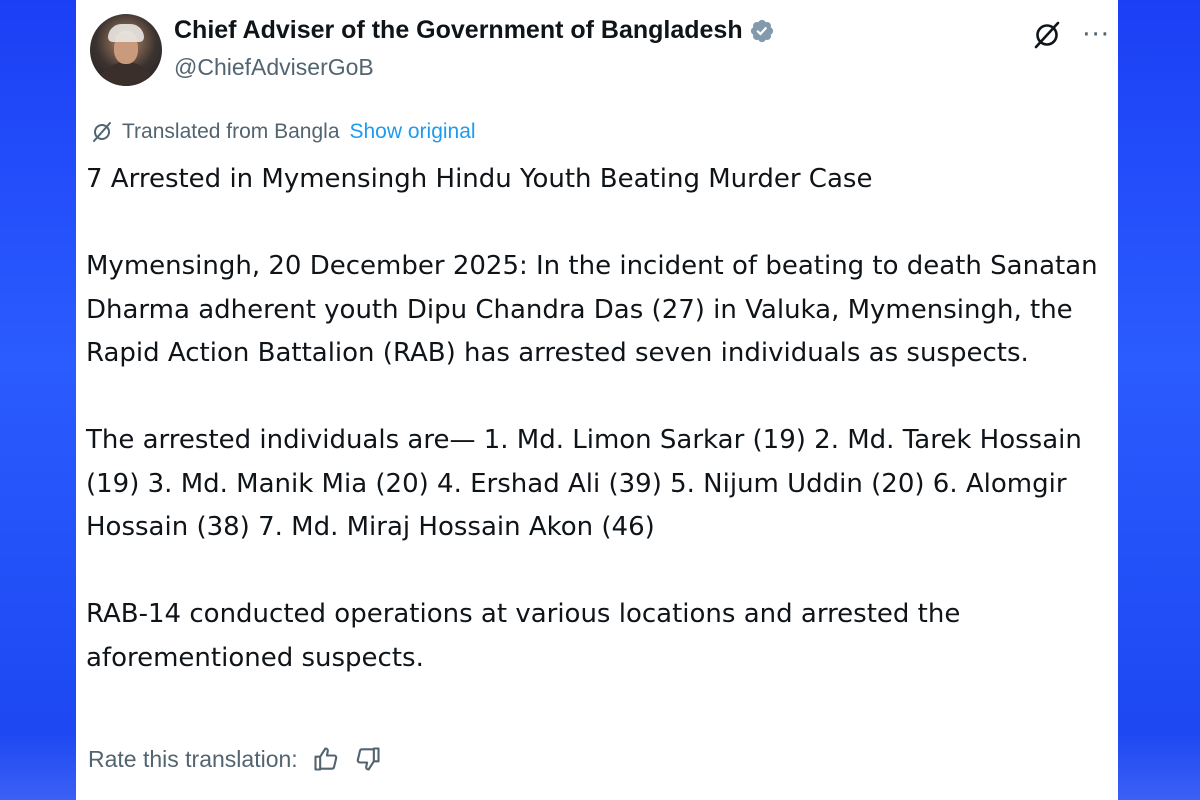  I want to click on translated-from-label: Translated from Bangla, so click(231, 131).